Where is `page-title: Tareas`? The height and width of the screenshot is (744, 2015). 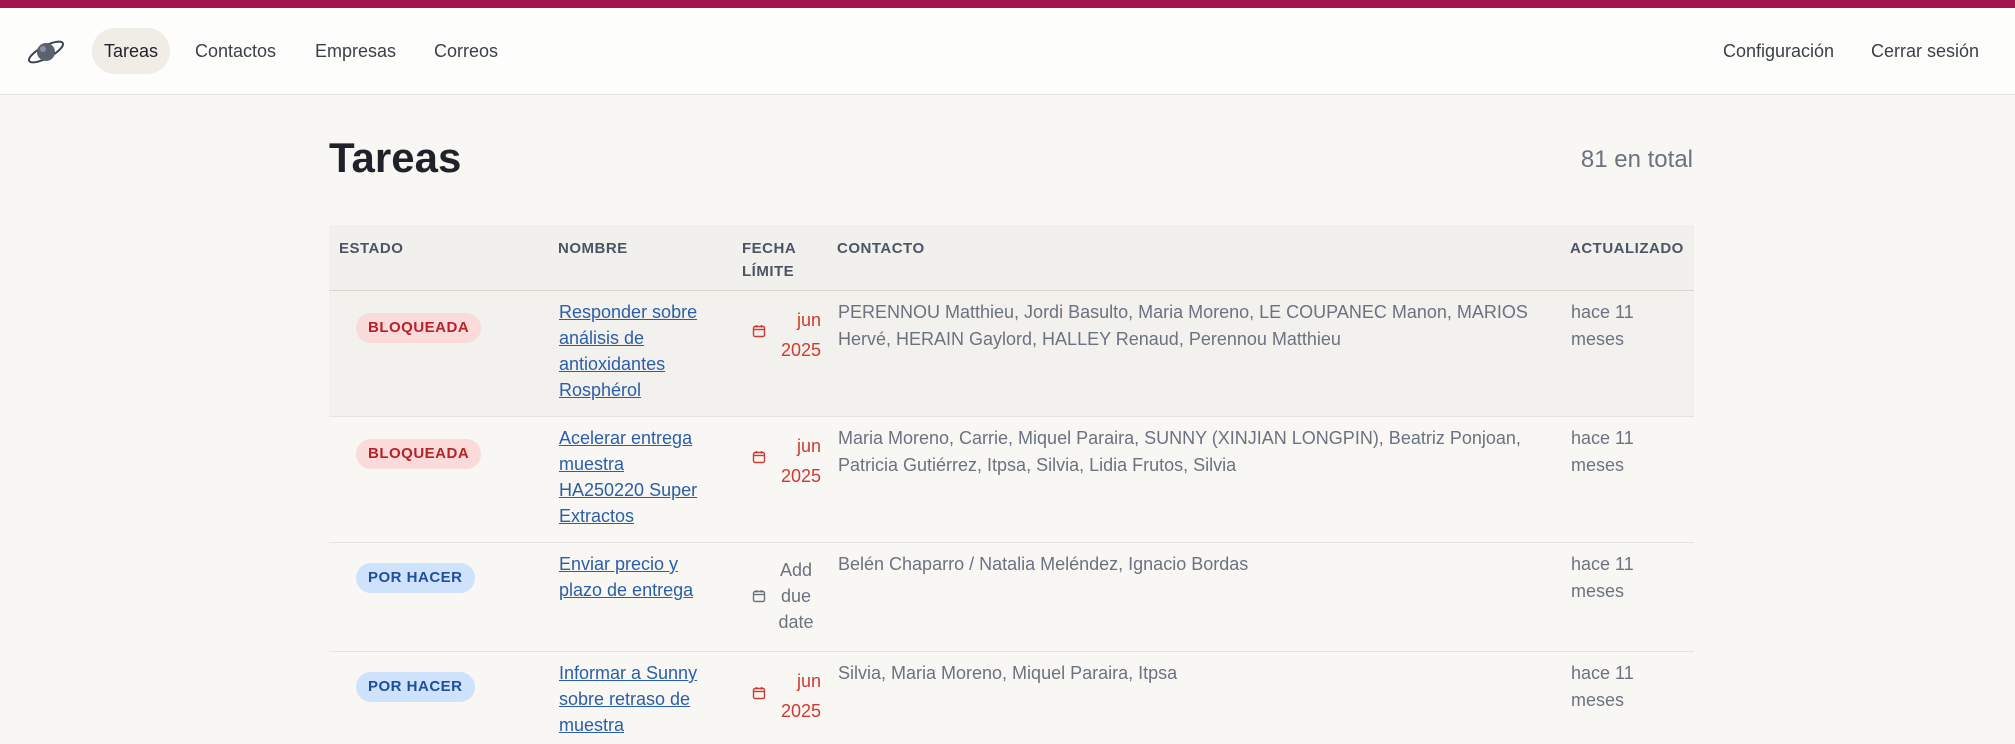
page-title: Tareas is located at coordinates (395, 157).